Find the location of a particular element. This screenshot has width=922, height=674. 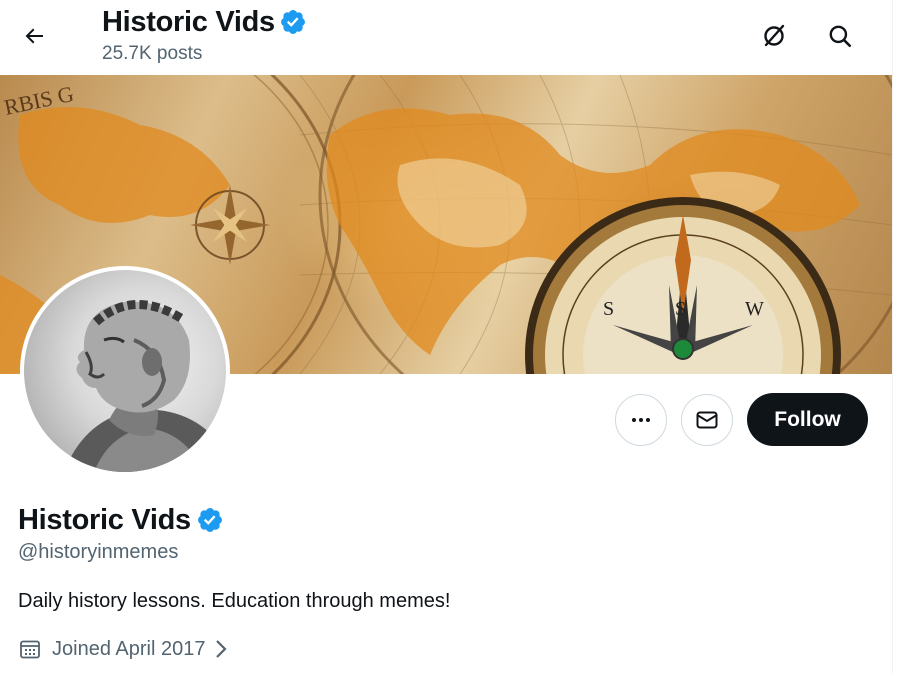

arrow-left-icon is located at coordinates (34, 36).